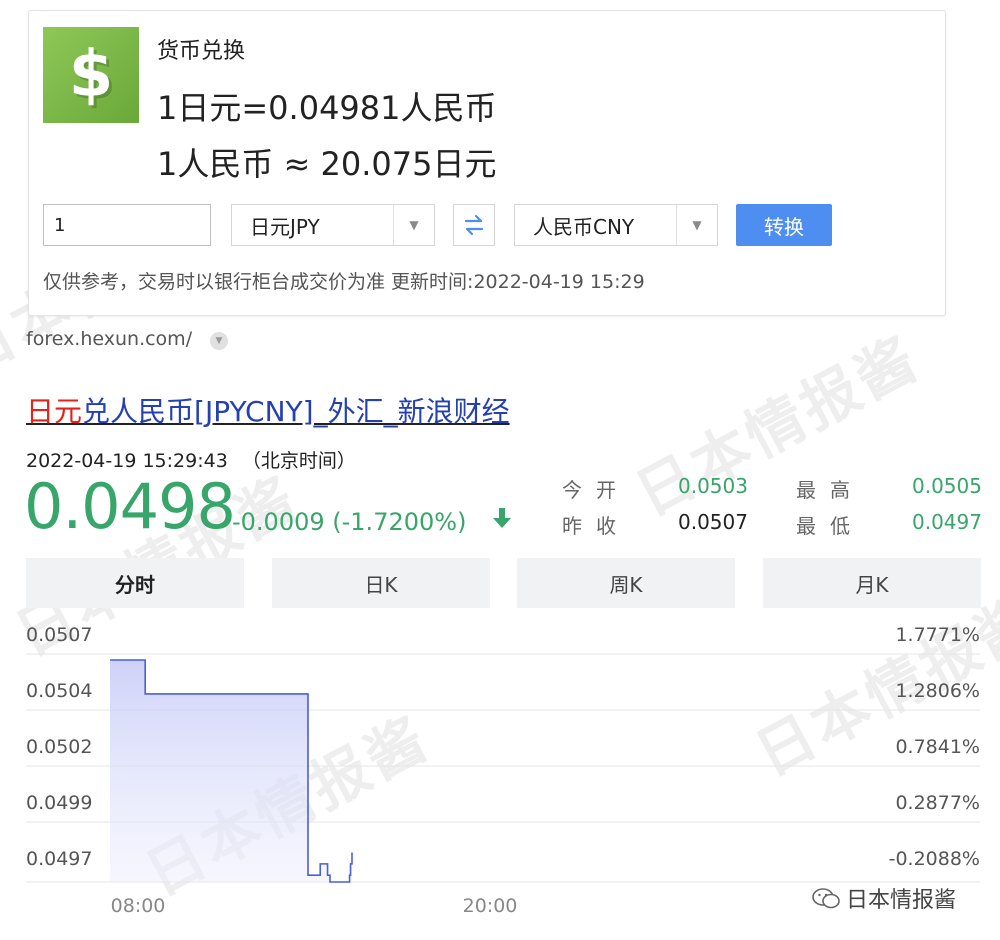 This screenshot has width=1000, height=940. Describe the element at coordinates (937, 691) in the screenshot. I see `y-tick-label-right: 1.2806%` at that location.